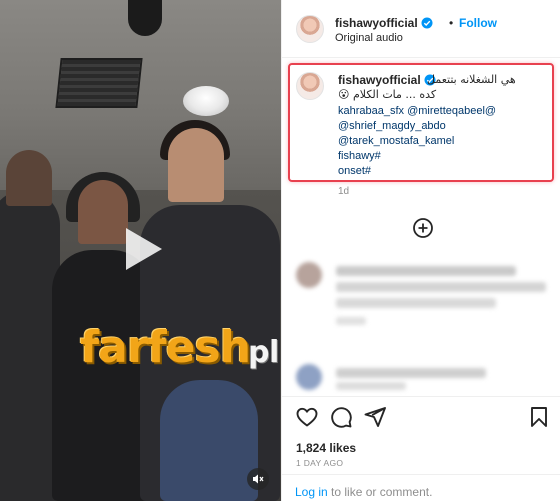 The width and height of the screenshot is (560, 501). Describe the element at coordinates (341, 417) in the screenshot. I see `comment-icon` at that location.